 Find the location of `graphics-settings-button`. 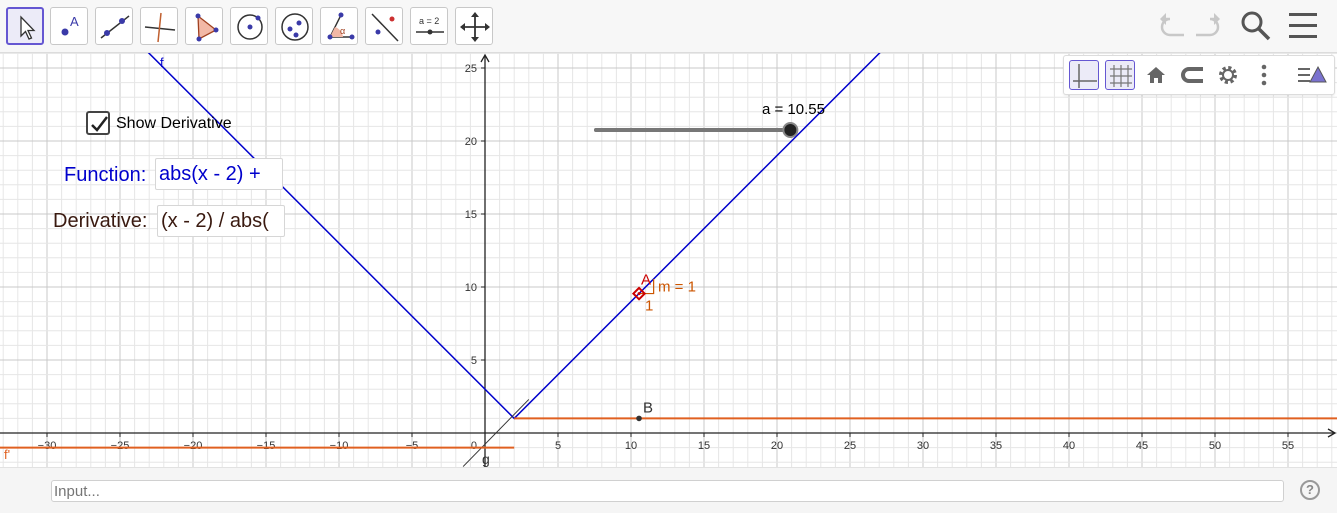

graphics-settings-button is located at coordinates (1228, 75).